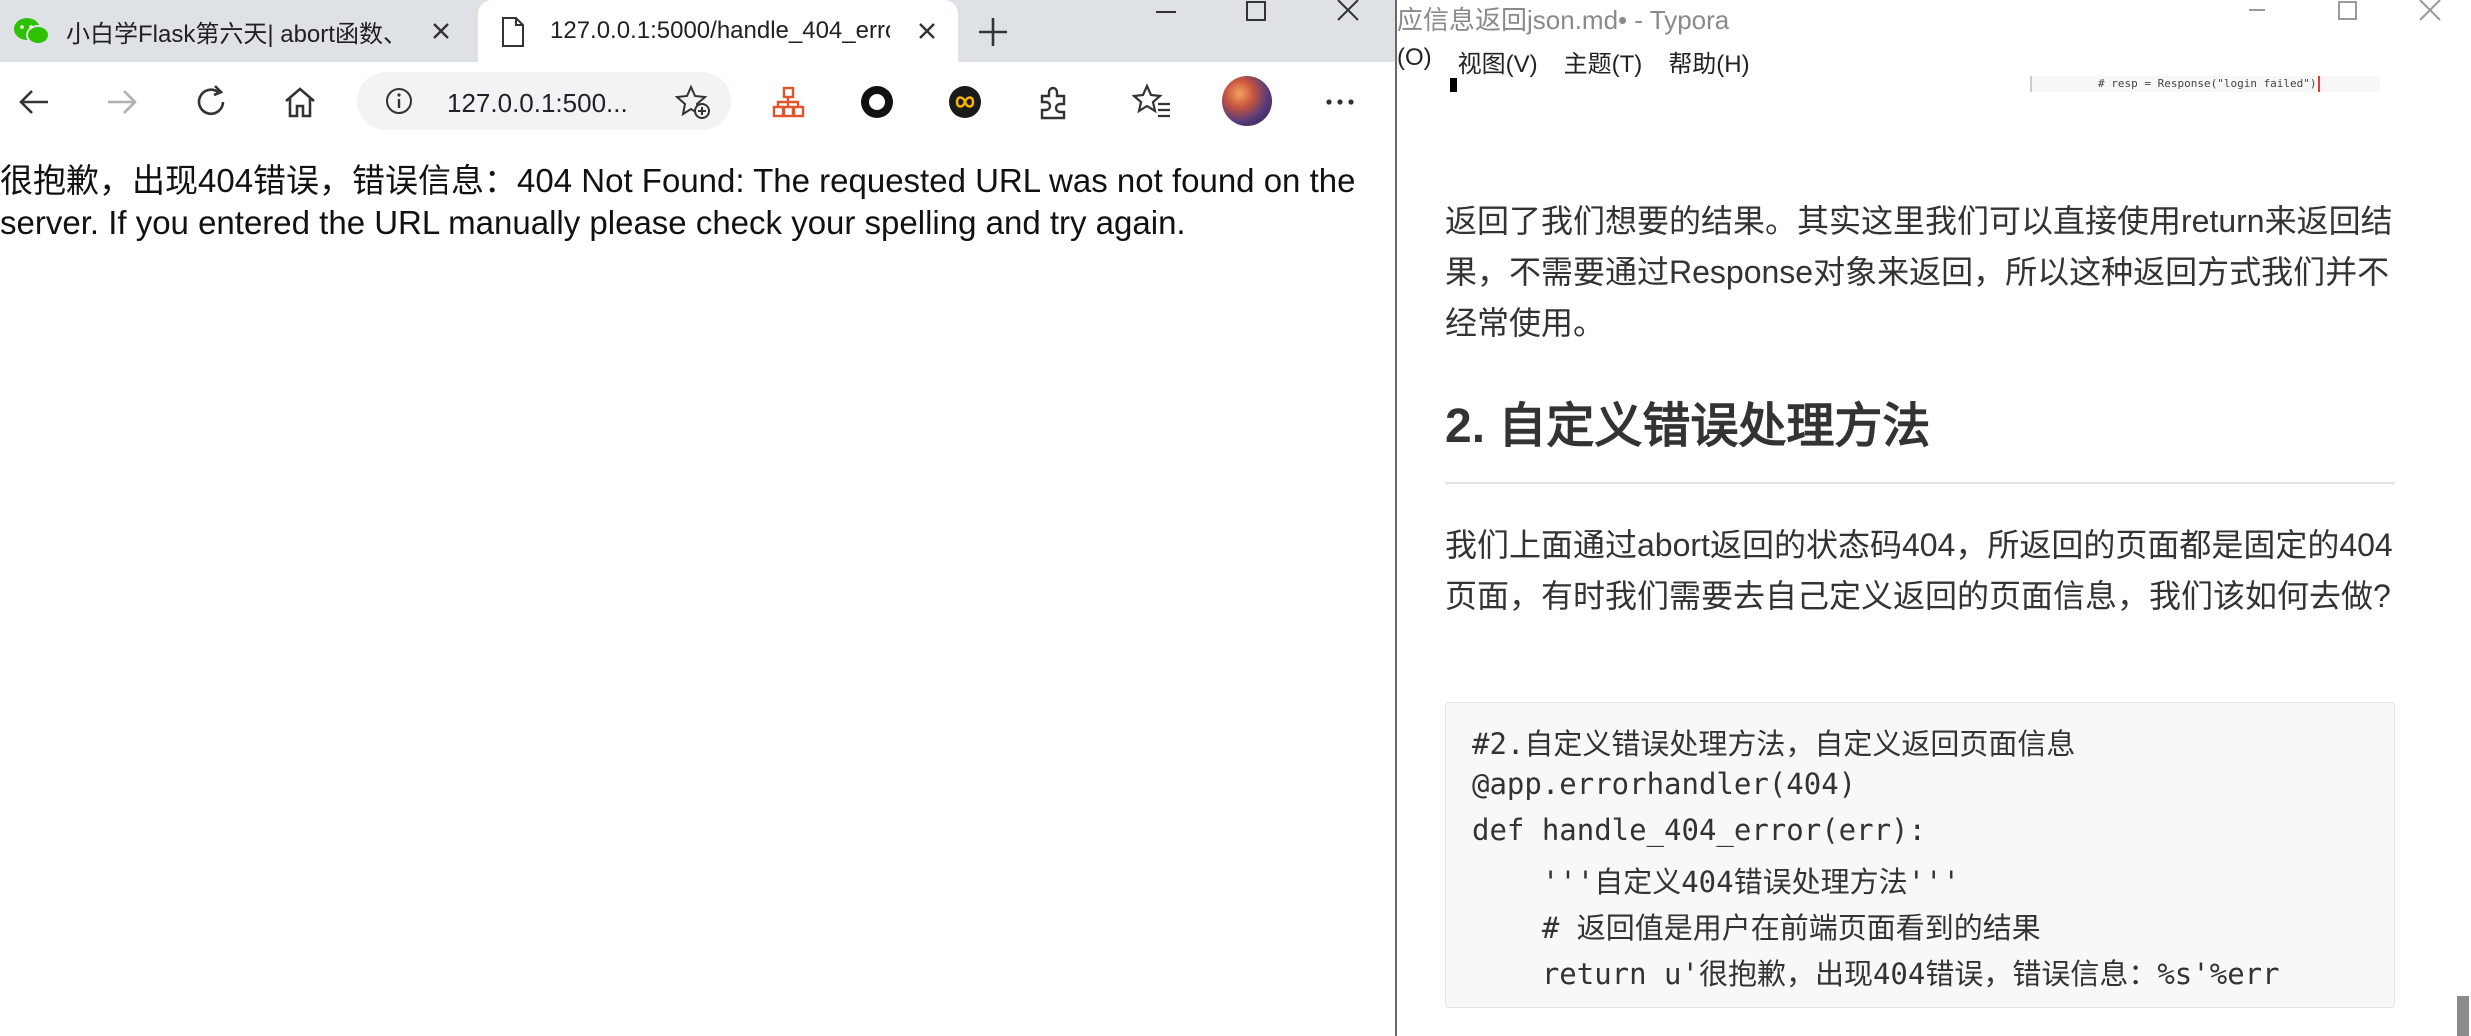 This screenshot has width=2471, height=1036. What do you see at coordinates (788, 102) in the screenshot?
I see `extension-network-icon` at bounding box center [788, 102].